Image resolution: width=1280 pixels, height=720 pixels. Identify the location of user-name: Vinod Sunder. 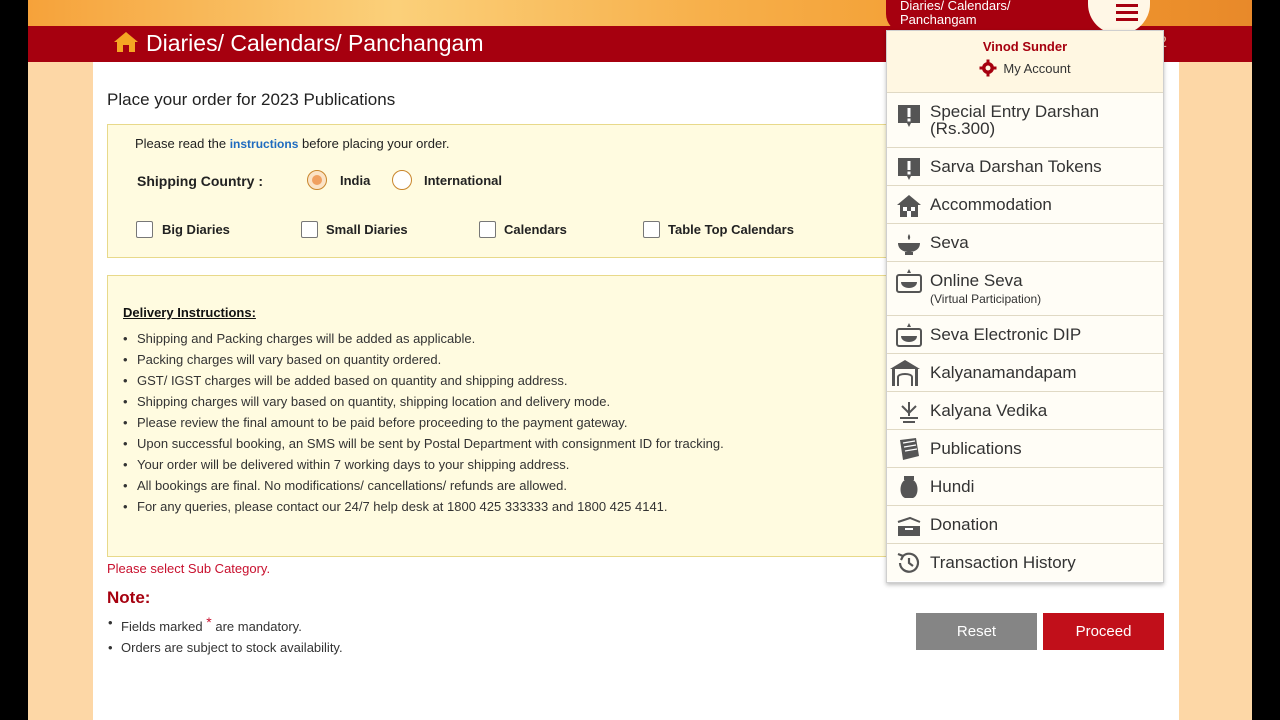
(1025, 46).